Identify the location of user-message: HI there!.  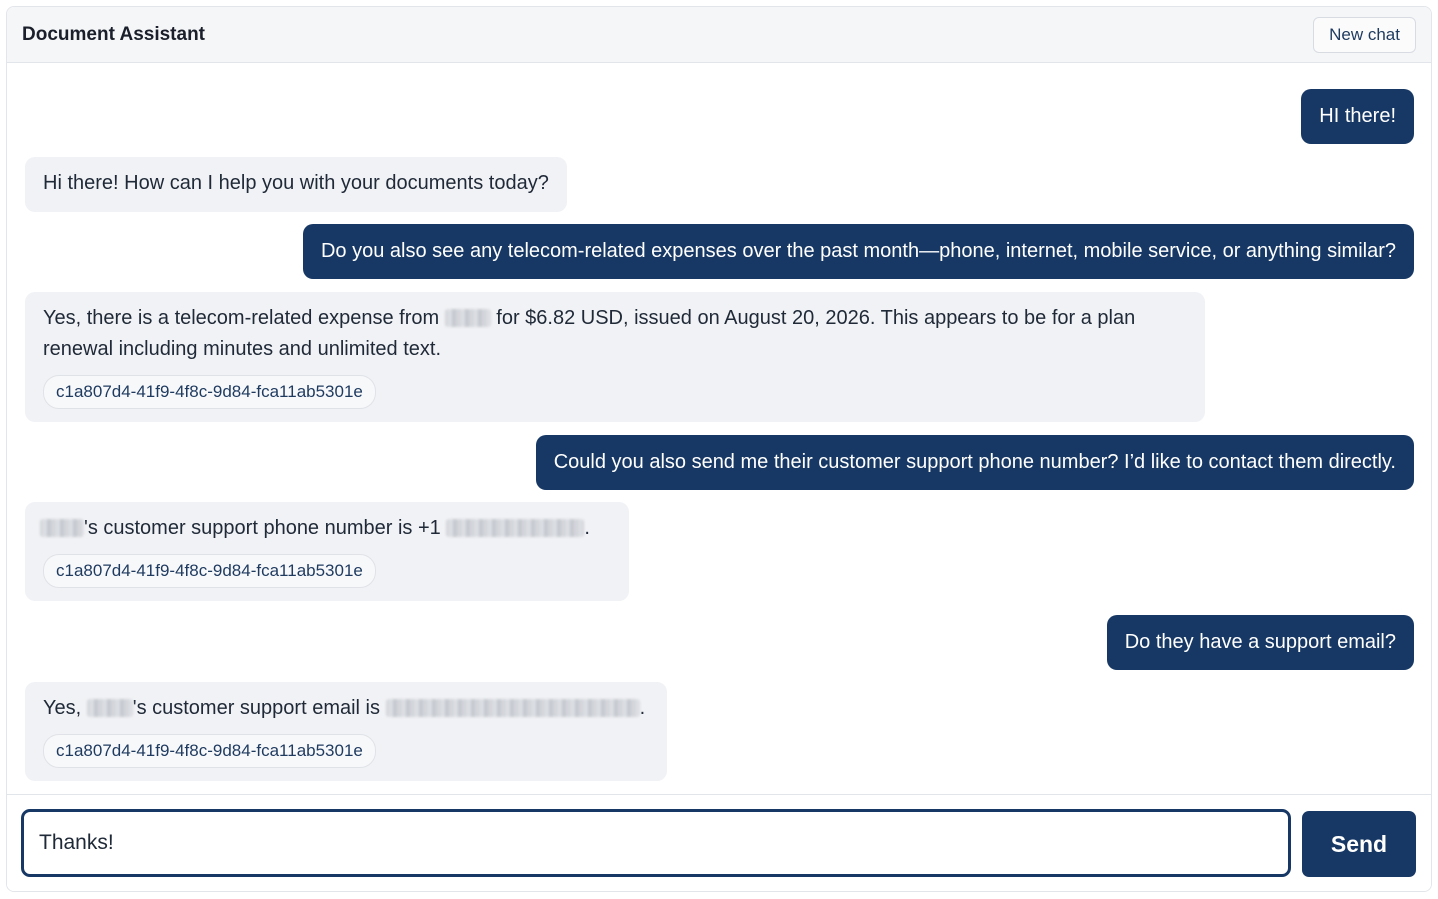
(1357, 116).